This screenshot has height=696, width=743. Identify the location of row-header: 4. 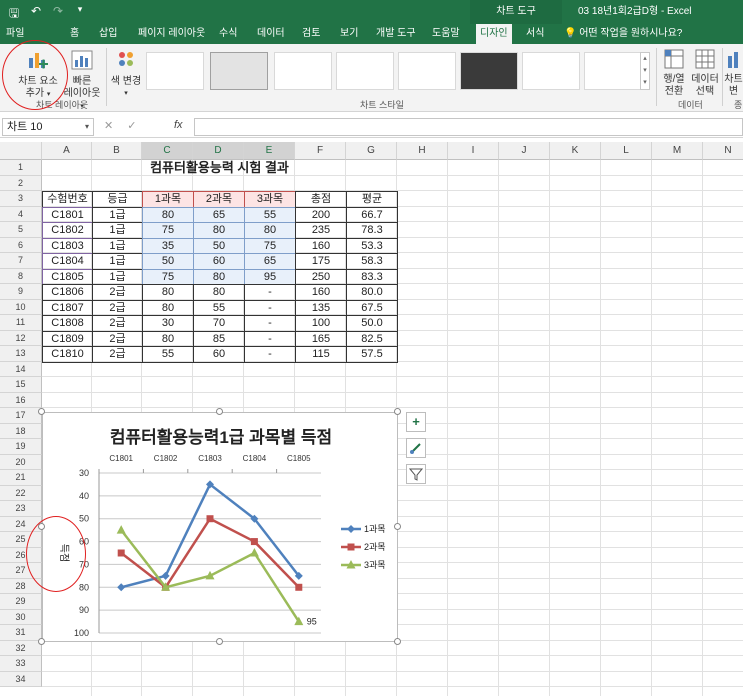
(21, 214).